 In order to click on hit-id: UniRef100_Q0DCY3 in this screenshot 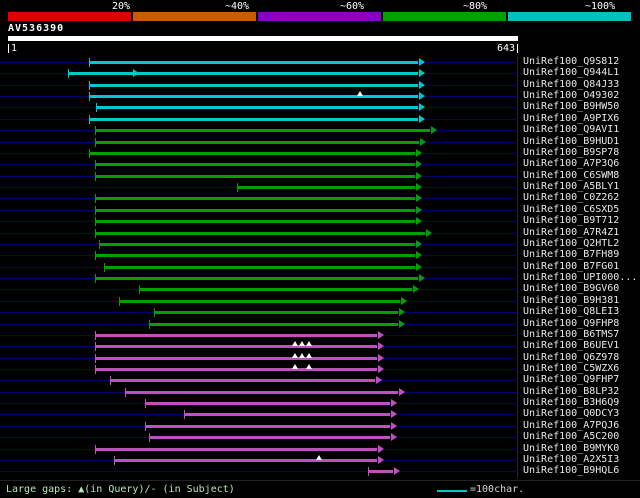, I will do `click(571, 413)`.